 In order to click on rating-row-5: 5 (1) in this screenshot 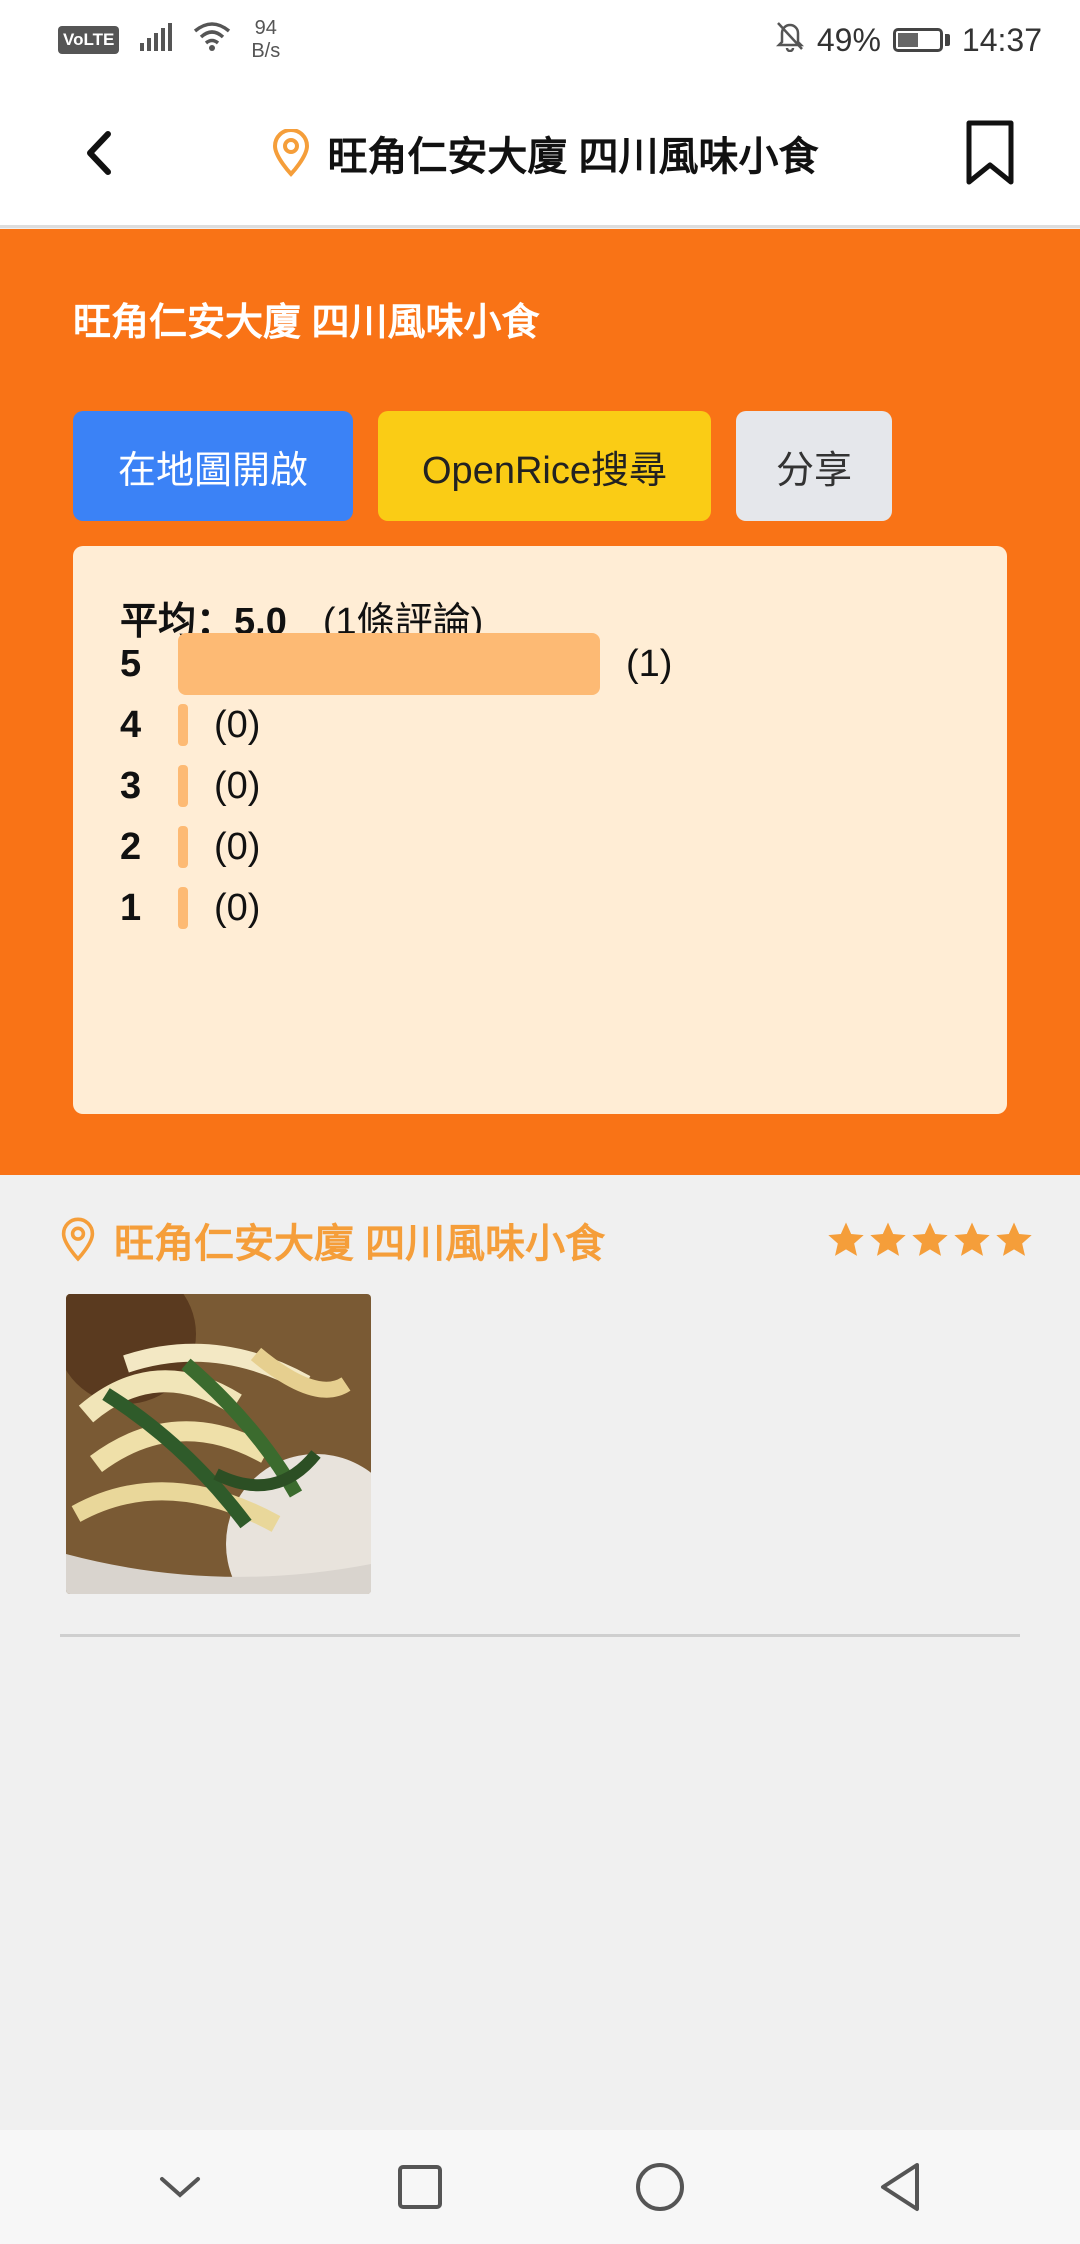, I will do `click(396, 664)`.